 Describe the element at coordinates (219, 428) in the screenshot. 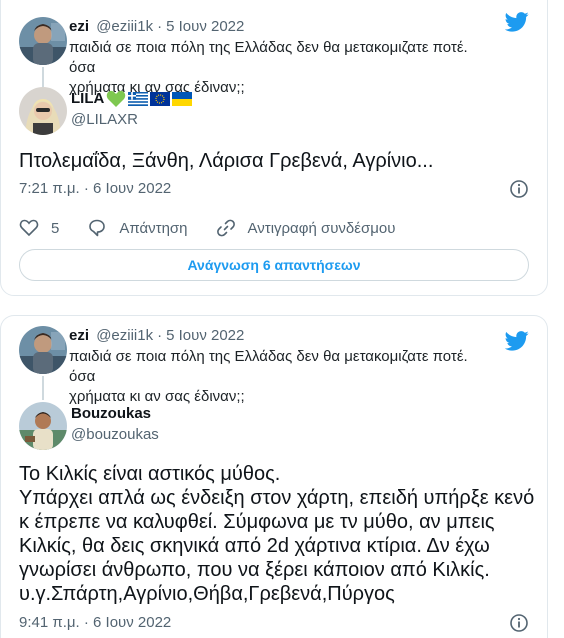

I see `tweet-author: Bouzoukas @bouzoukas` at that location.